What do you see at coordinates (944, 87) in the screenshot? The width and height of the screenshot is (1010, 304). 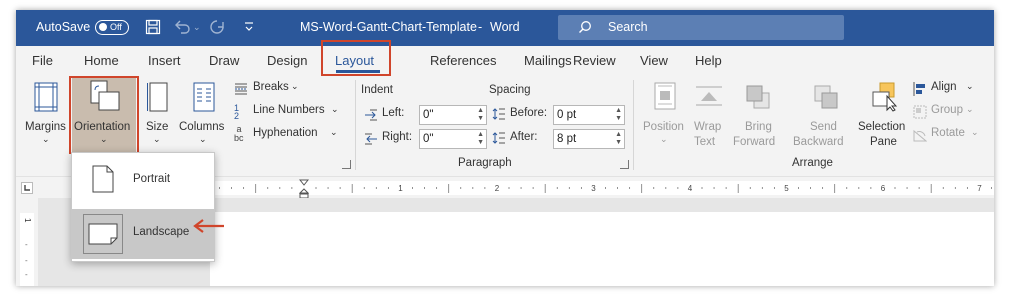 I see `align-label: Align` at bounding box center [944, 87].